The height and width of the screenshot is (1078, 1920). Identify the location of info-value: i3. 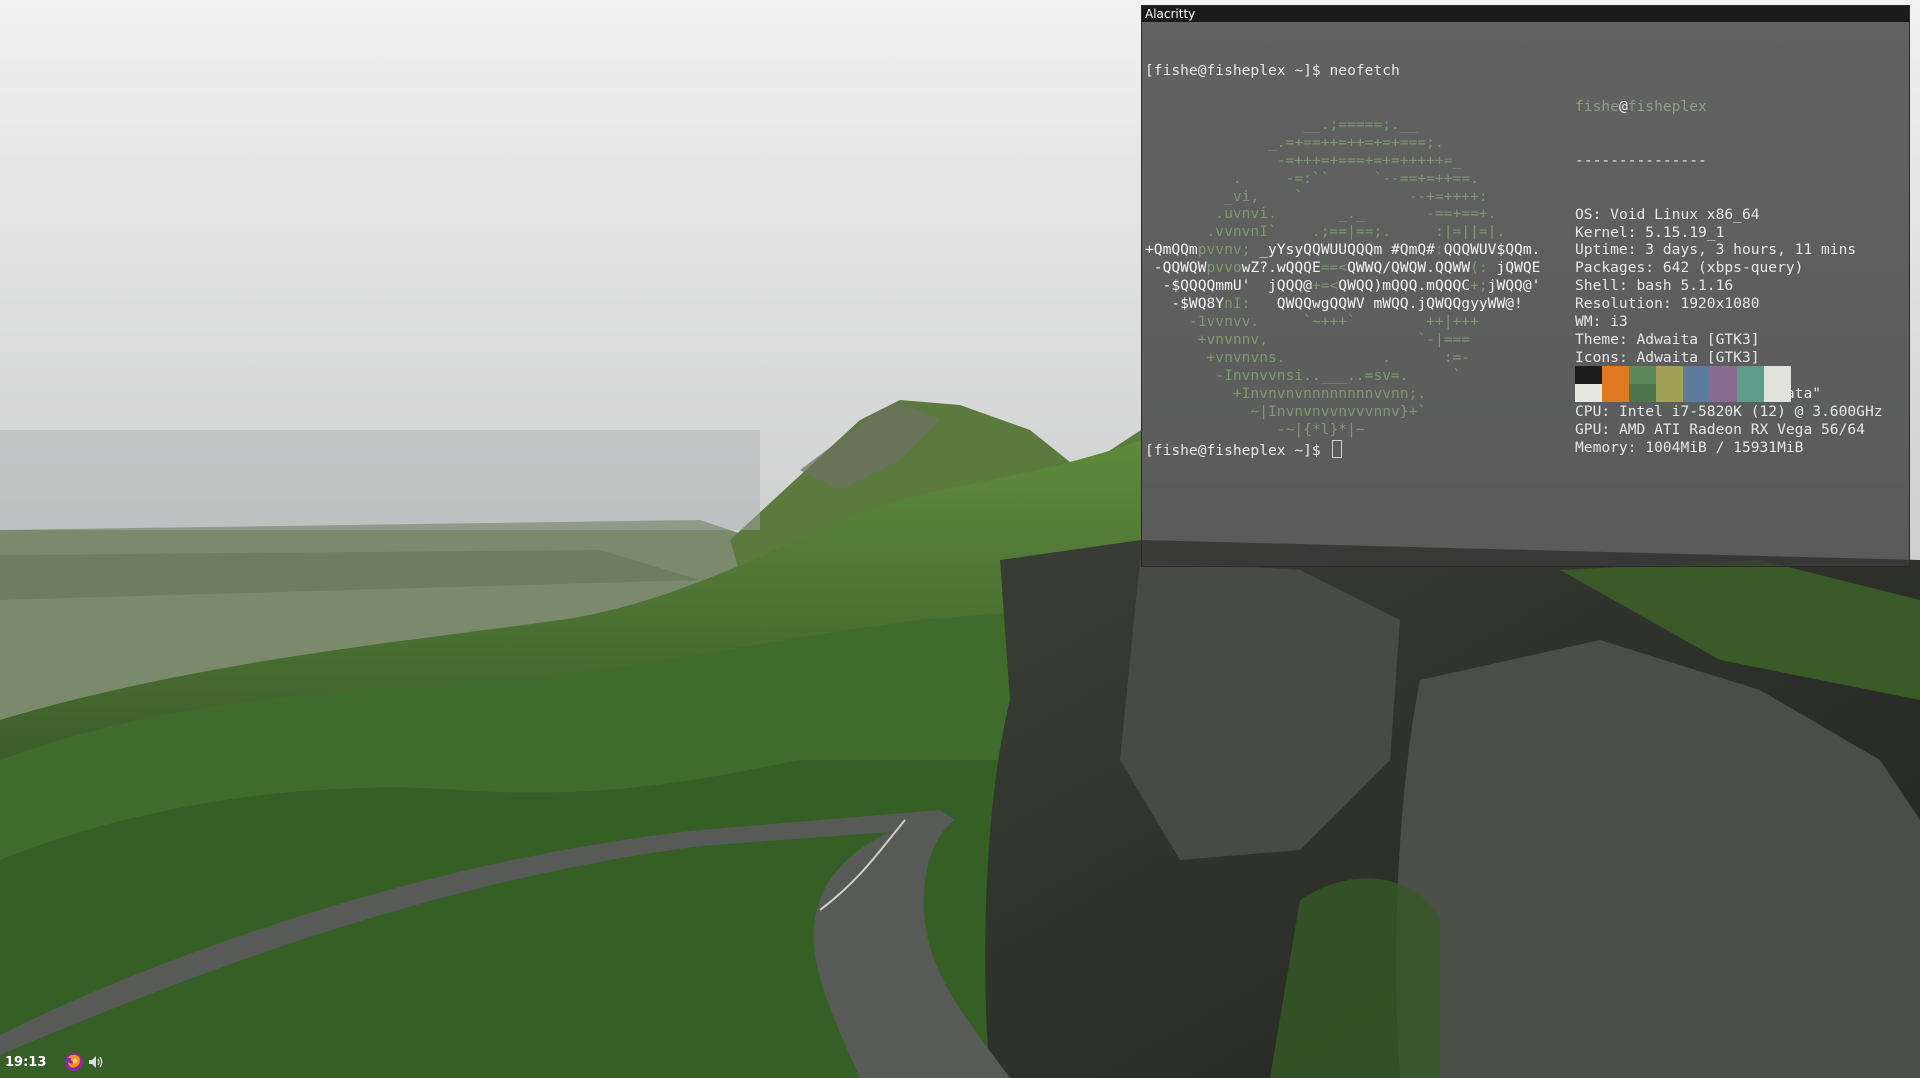
(1619, 322).